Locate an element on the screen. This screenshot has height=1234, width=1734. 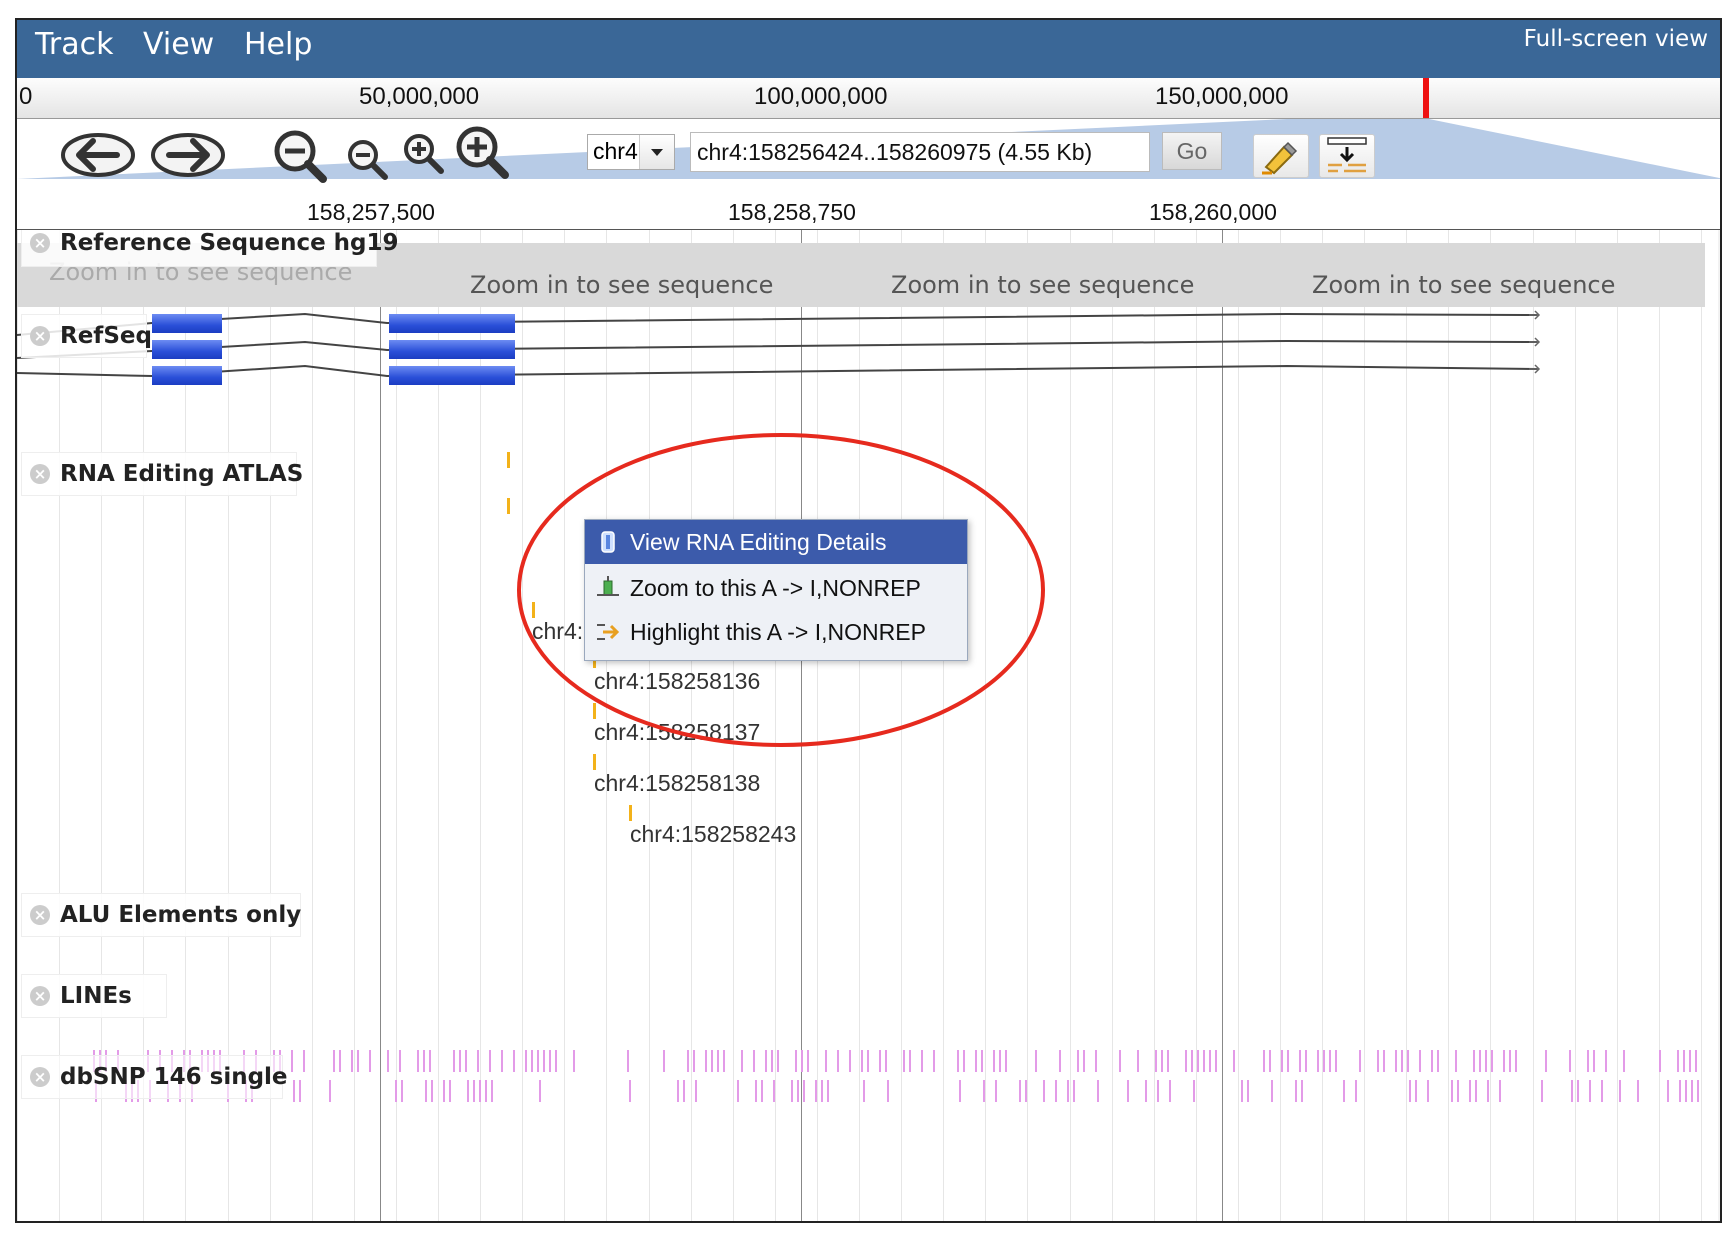
chevron-down-icon is located at coordinates (656, 152).